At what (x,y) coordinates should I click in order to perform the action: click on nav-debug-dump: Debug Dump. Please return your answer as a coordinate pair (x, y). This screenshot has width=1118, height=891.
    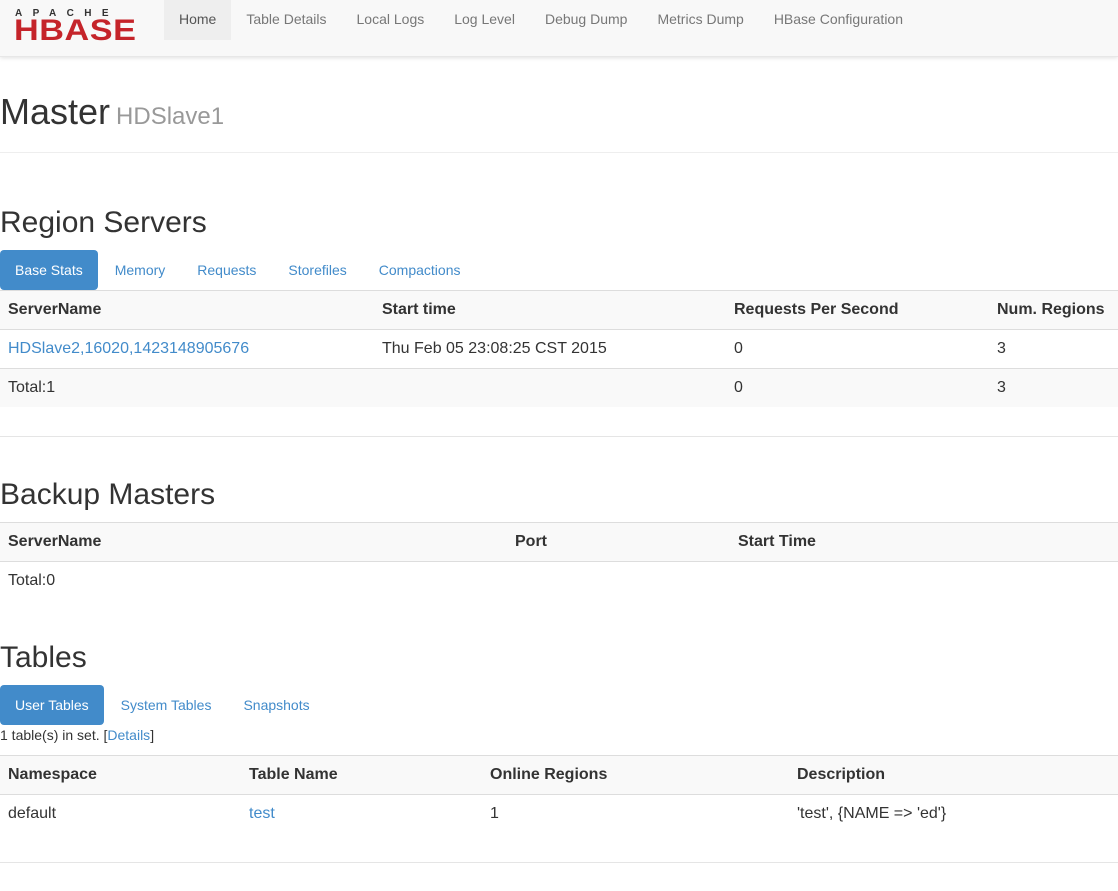
    Looking at the image, I should click on (586, 20).